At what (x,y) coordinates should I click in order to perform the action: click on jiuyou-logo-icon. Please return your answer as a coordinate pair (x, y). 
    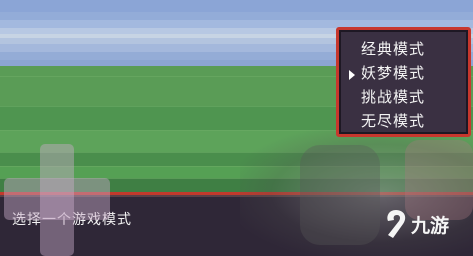
    Looking at the image, I should click on (396, 224).